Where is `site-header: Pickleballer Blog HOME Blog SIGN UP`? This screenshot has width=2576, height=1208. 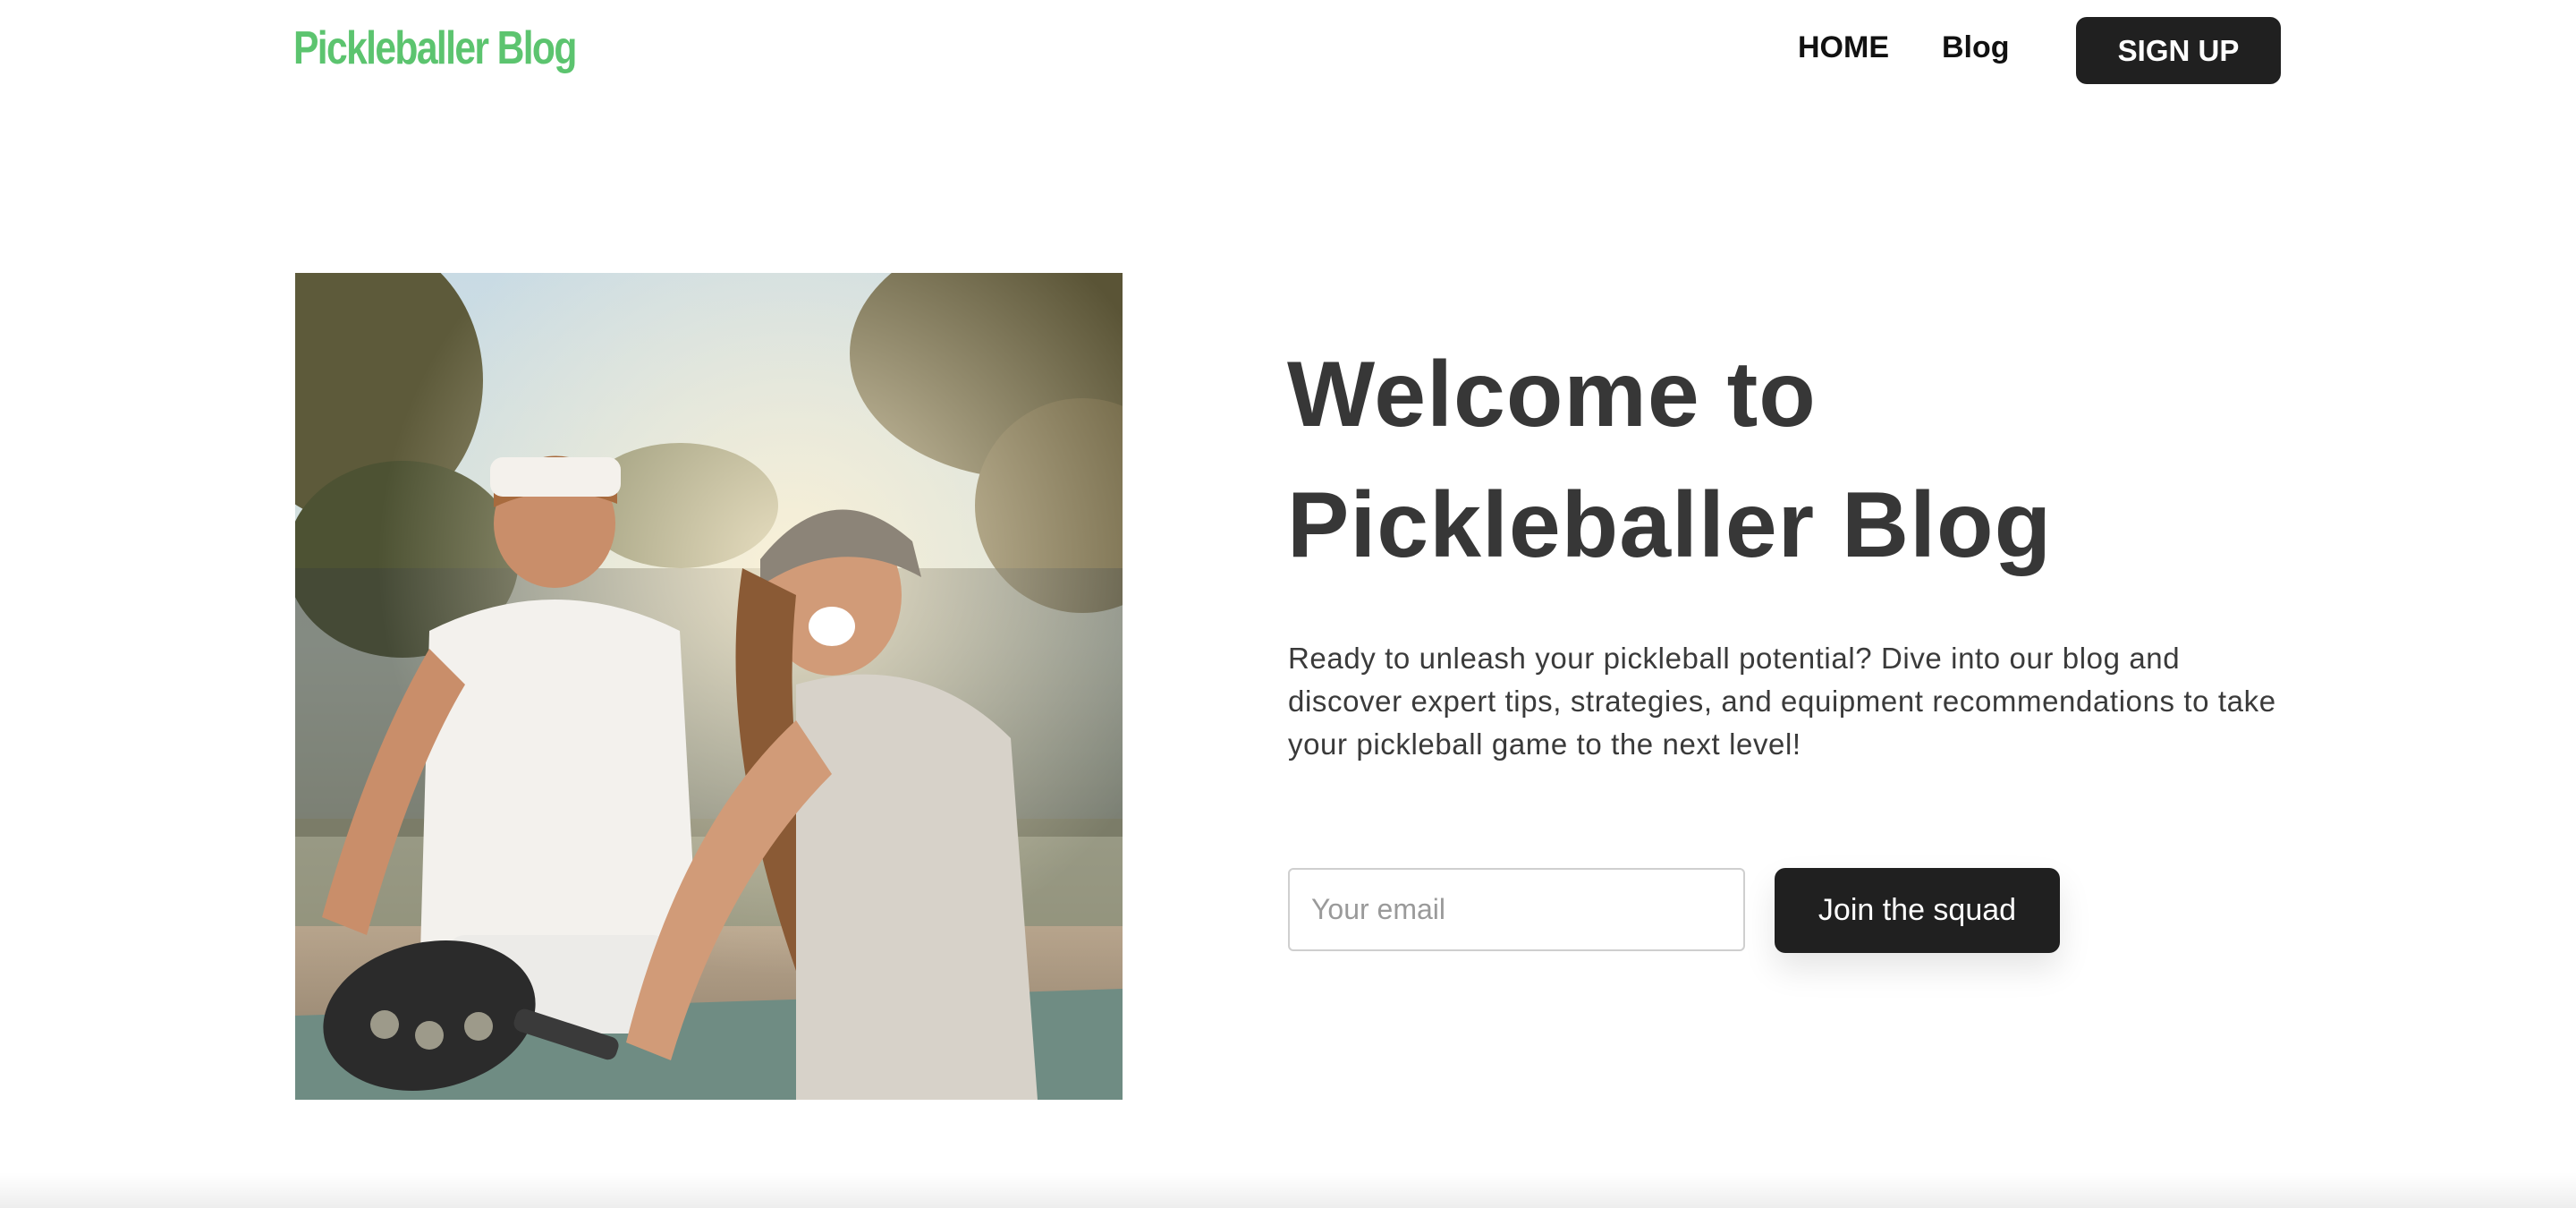
site-header: Pickleballer Blog HOME Blog SIGN UP is located at coordinates (1288, 50).